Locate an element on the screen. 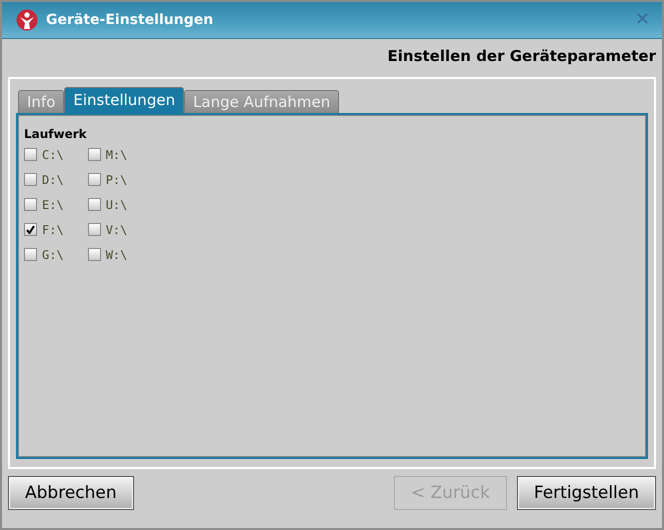 The height and width of the screenshot is (530, 664). dialog-button: Abbrechen is located at coordinates (71, 493).